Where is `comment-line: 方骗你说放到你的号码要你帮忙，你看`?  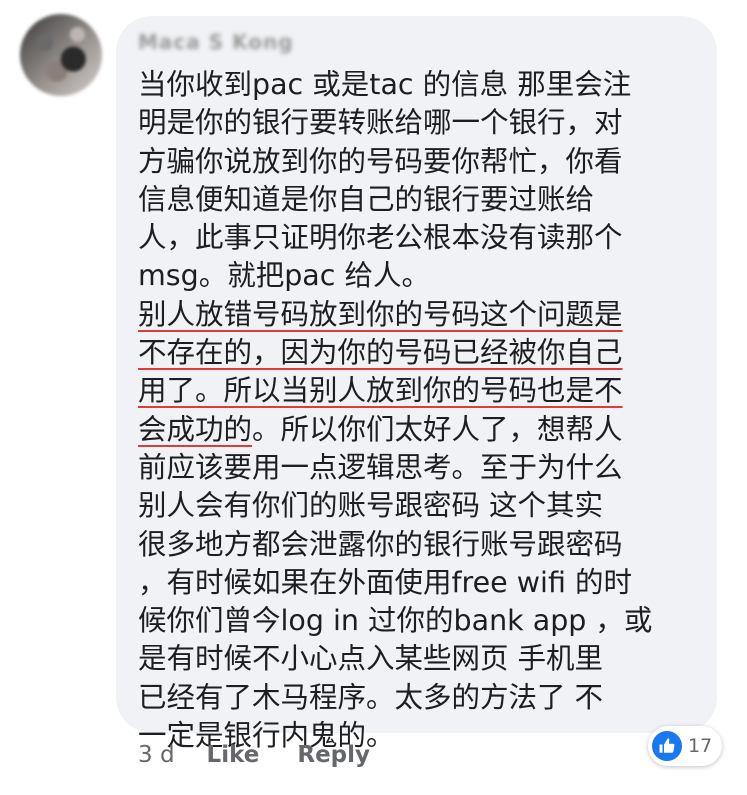
comment-line: 方骗你说放到你的号码要你帮忙，你看 is located at coordinates (423, 162).